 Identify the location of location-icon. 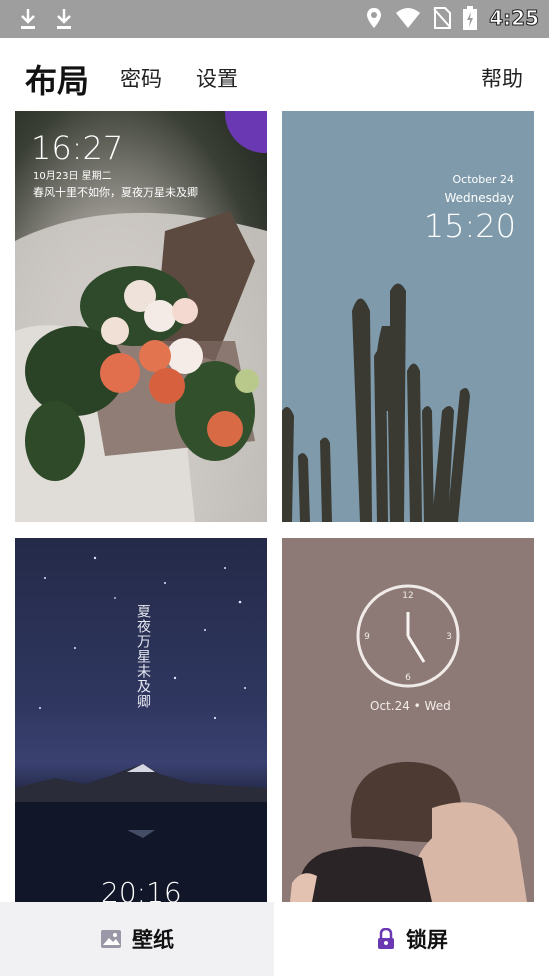
(374, 18).